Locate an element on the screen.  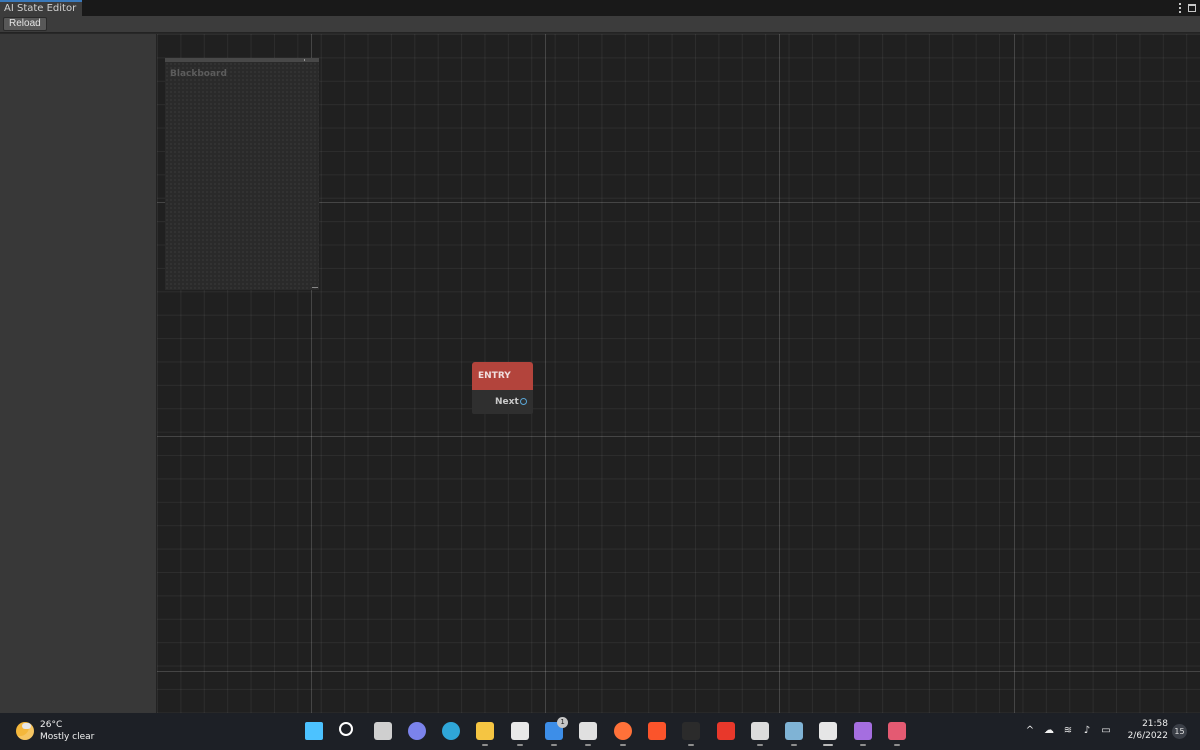
editor-toolbar: Reload is located at coordinates (600, 24).